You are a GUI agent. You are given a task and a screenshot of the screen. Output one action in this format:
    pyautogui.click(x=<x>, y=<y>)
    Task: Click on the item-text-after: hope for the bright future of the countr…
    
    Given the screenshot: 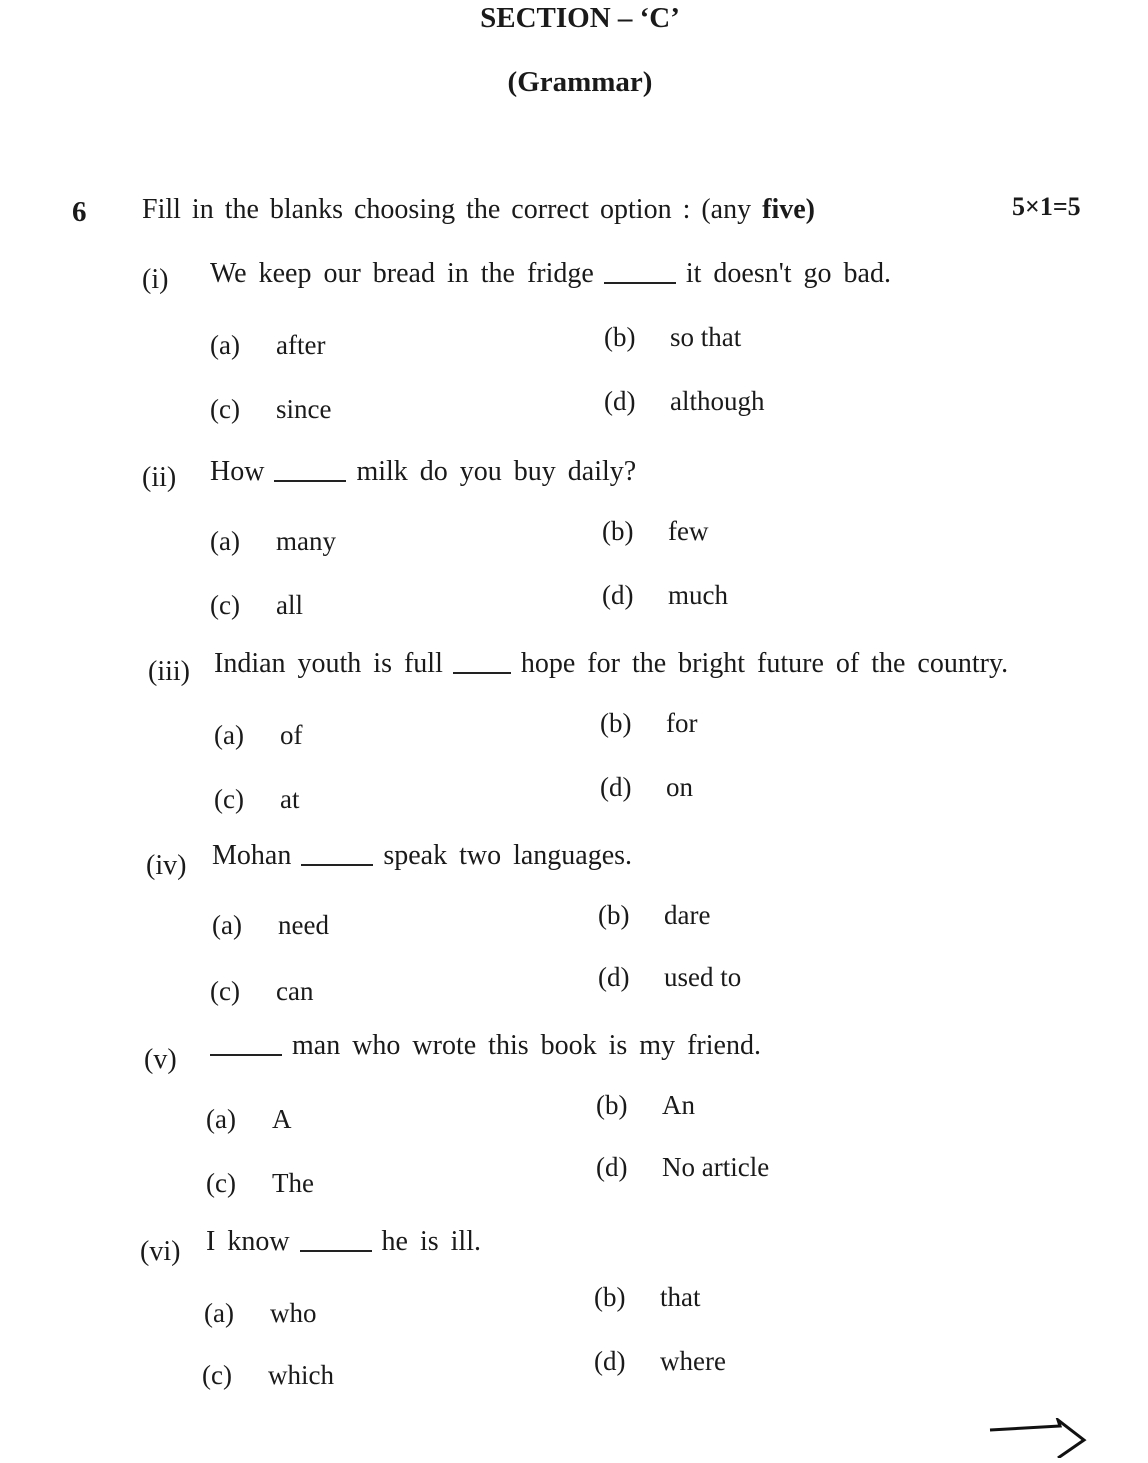 What is the action you would take?
    pyautogui.click(x=764, y=663)
    